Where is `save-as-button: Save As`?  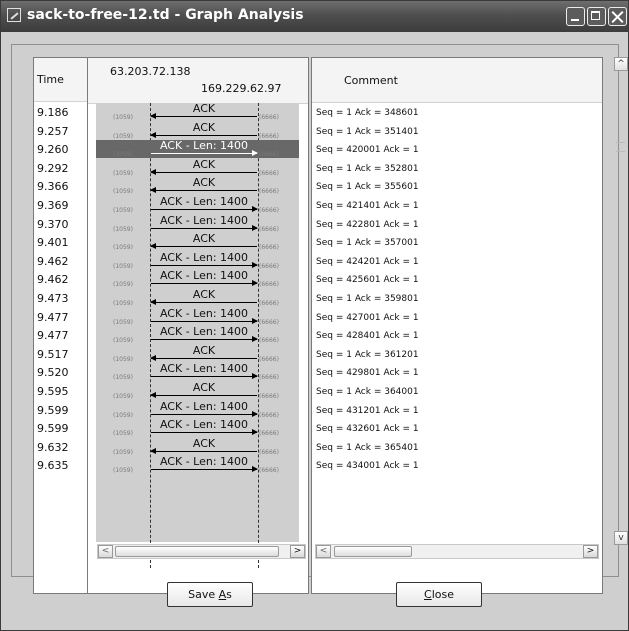
save-as-button: Save As is located at coordinates (210, 594).